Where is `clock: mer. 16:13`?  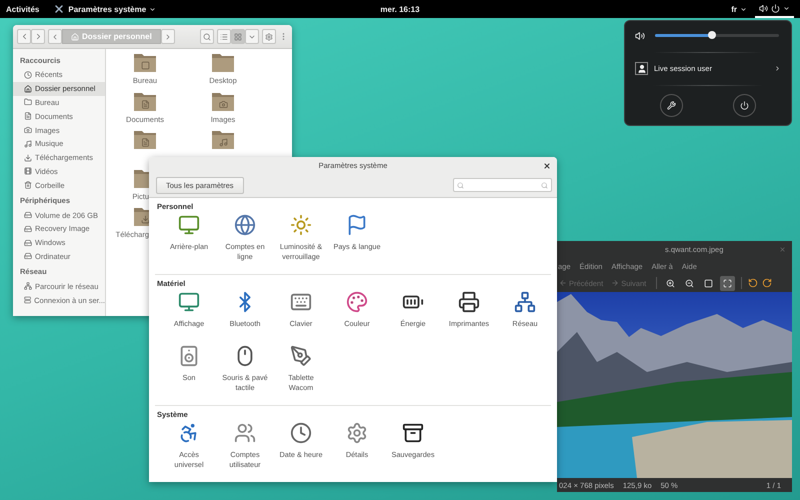 clock: mer. 16:13 is located at coordinates (400, 9).